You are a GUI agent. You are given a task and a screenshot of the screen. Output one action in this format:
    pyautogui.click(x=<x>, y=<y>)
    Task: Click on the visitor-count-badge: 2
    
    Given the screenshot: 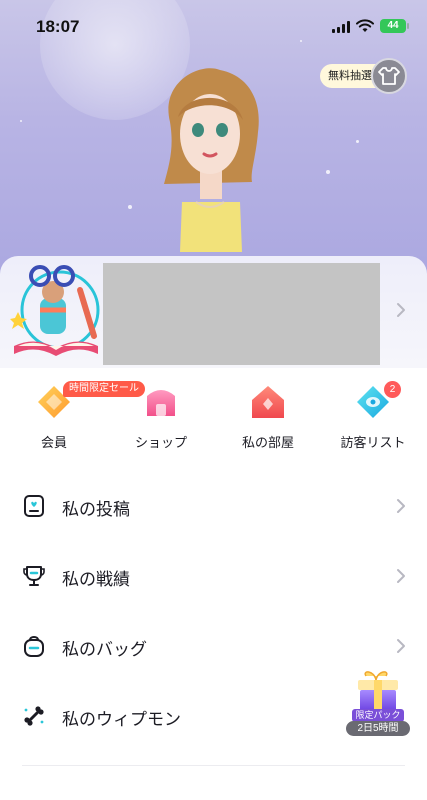 What is the action you would take?
    pyautogui.click(x=392, y=389)
    